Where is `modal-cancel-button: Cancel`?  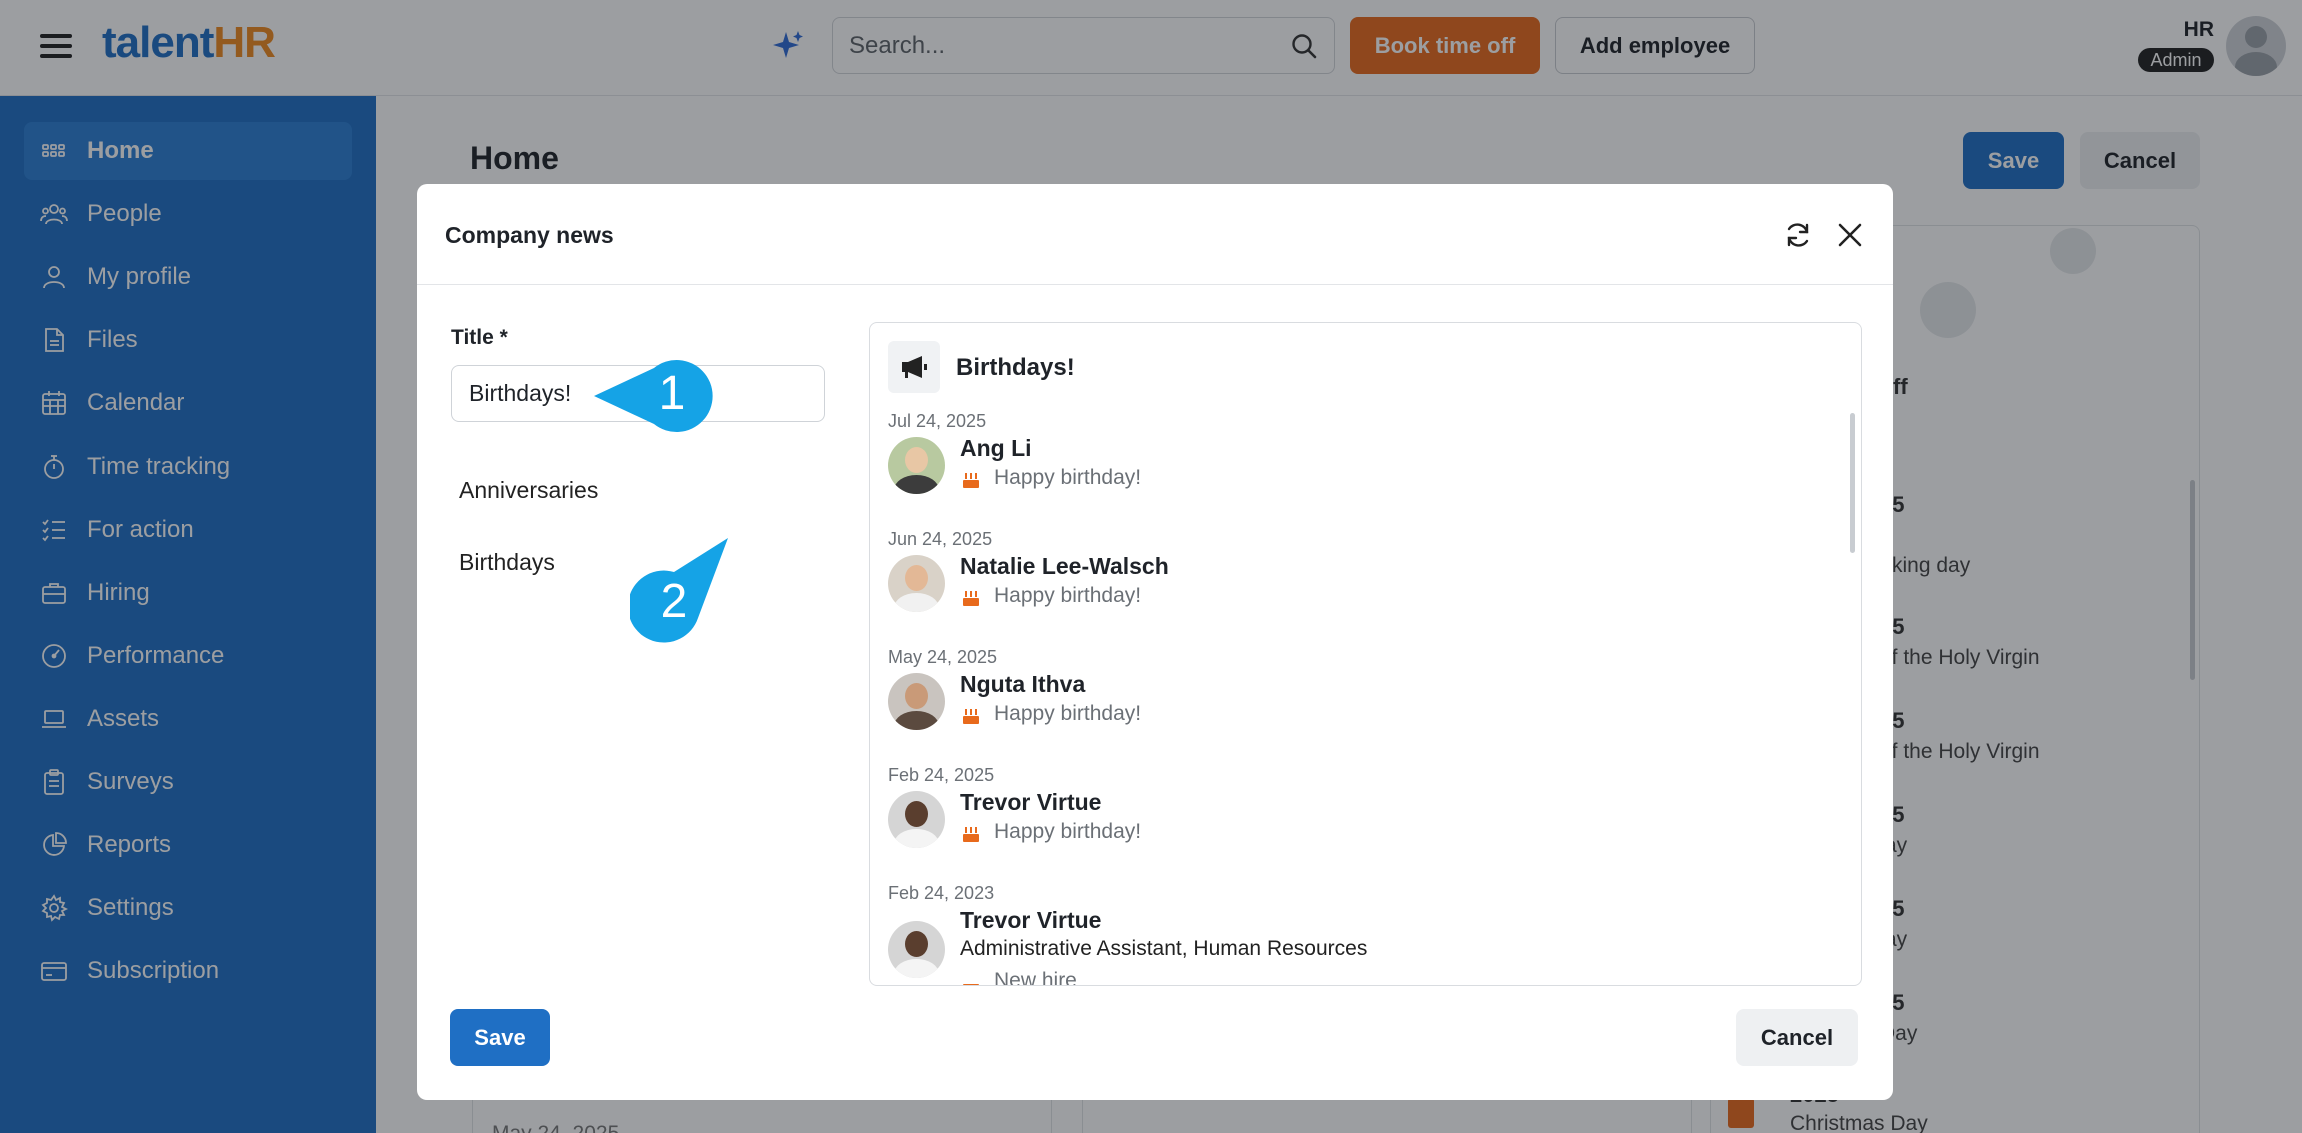 modal-cancel-button: Cancel is located at coordinates (1797, 1037).